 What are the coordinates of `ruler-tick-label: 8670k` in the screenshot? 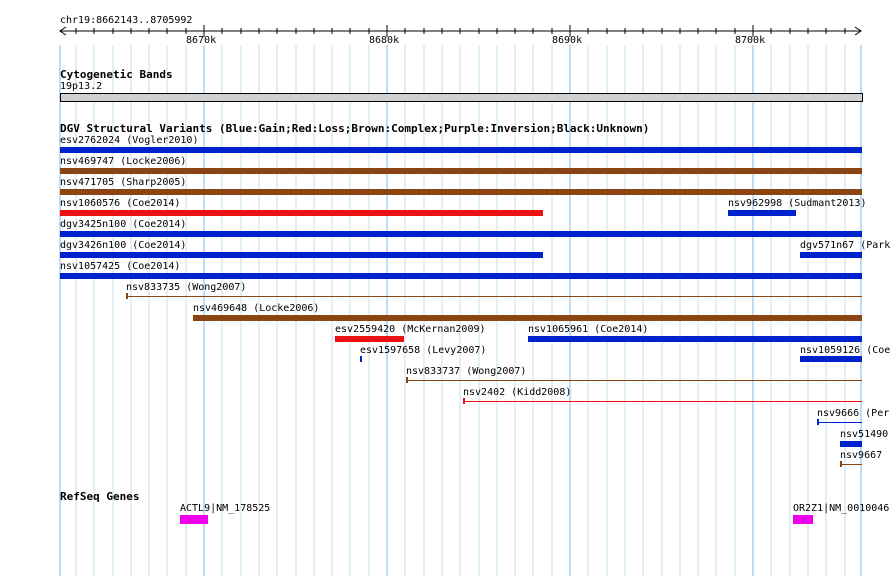 It's located at (201, 40).